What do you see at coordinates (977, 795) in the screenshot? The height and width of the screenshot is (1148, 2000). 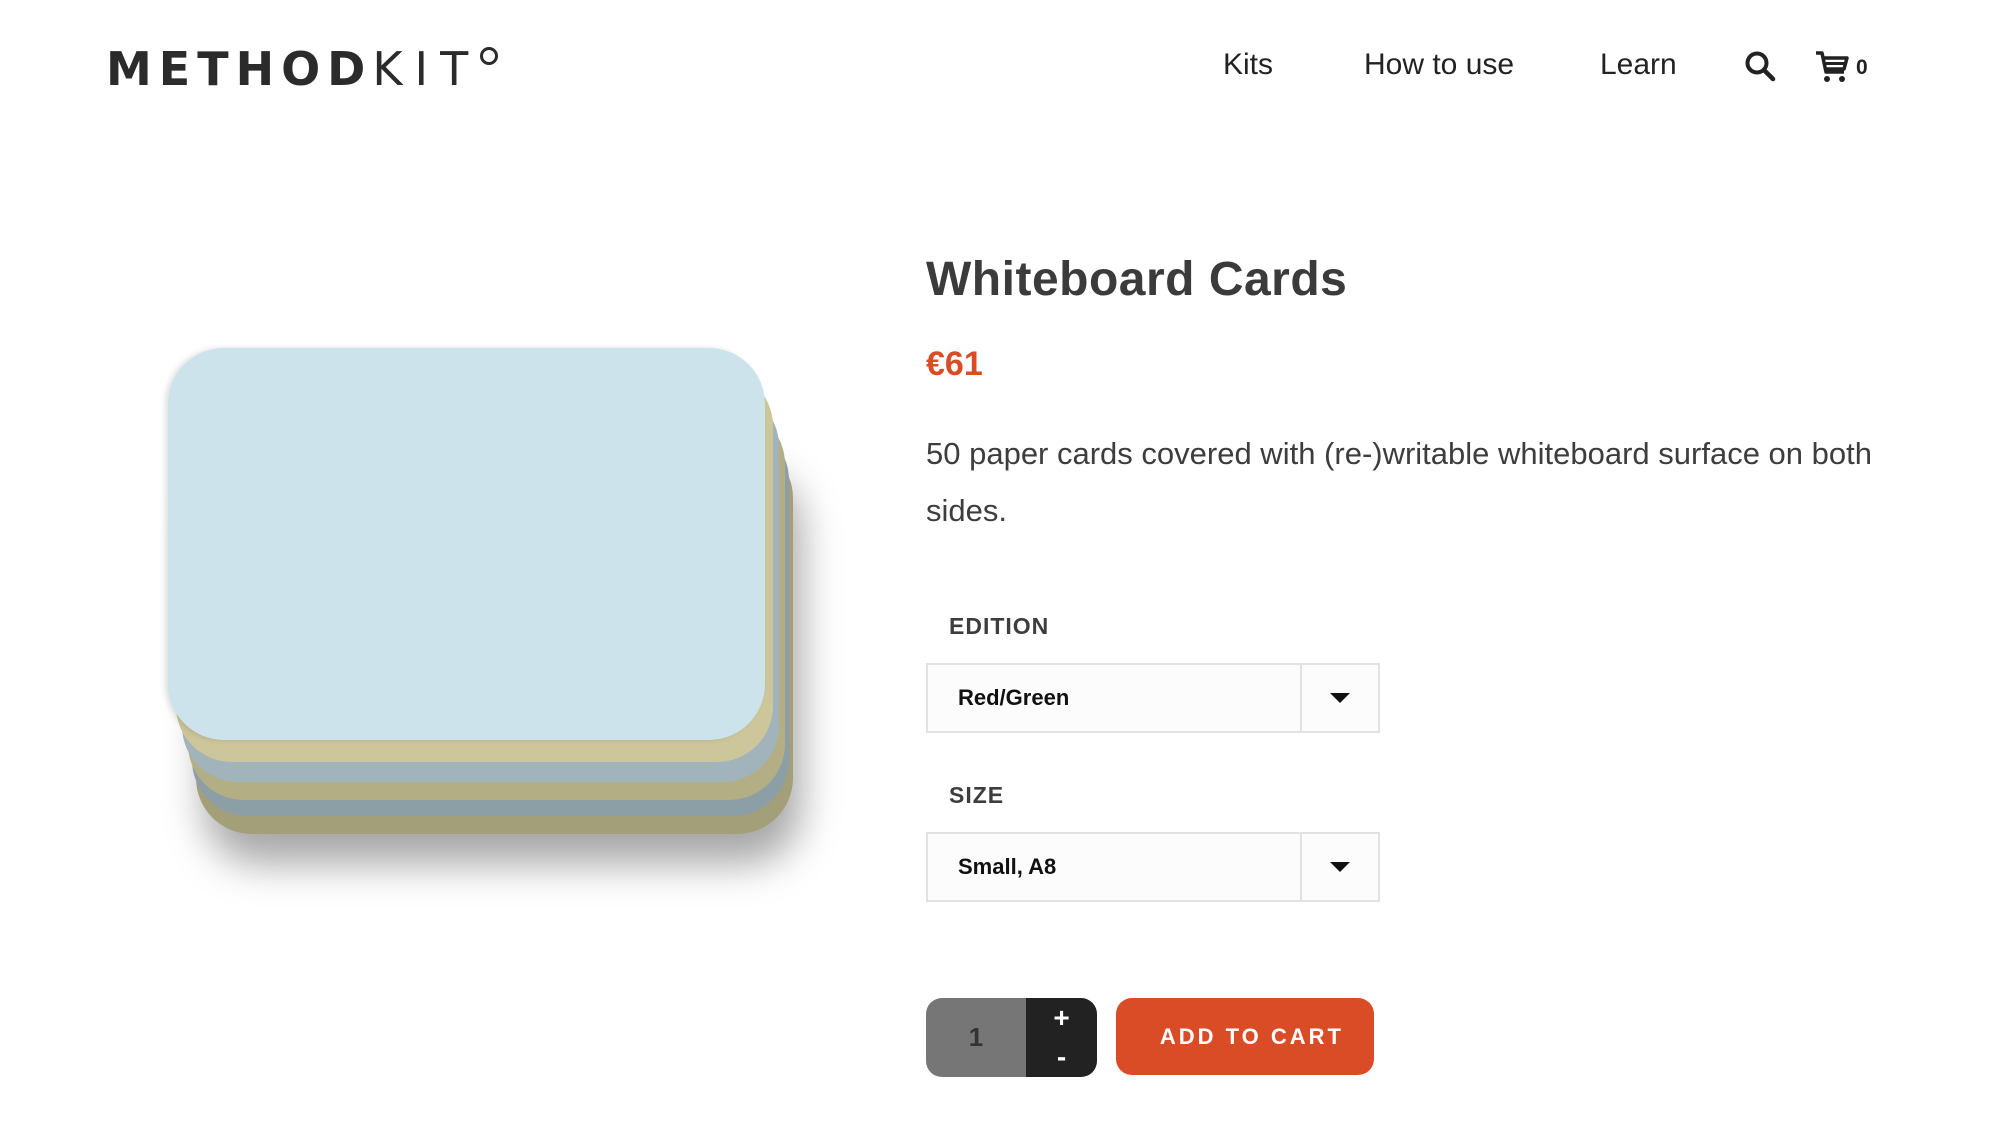 I see `size-label: SIZE` at bounding box center [977, 795].